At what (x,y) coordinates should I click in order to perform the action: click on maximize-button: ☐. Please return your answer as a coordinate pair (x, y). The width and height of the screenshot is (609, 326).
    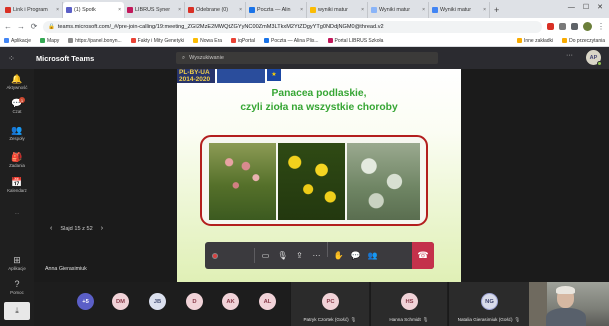
    Looking at the image, I should click on (586, 7).